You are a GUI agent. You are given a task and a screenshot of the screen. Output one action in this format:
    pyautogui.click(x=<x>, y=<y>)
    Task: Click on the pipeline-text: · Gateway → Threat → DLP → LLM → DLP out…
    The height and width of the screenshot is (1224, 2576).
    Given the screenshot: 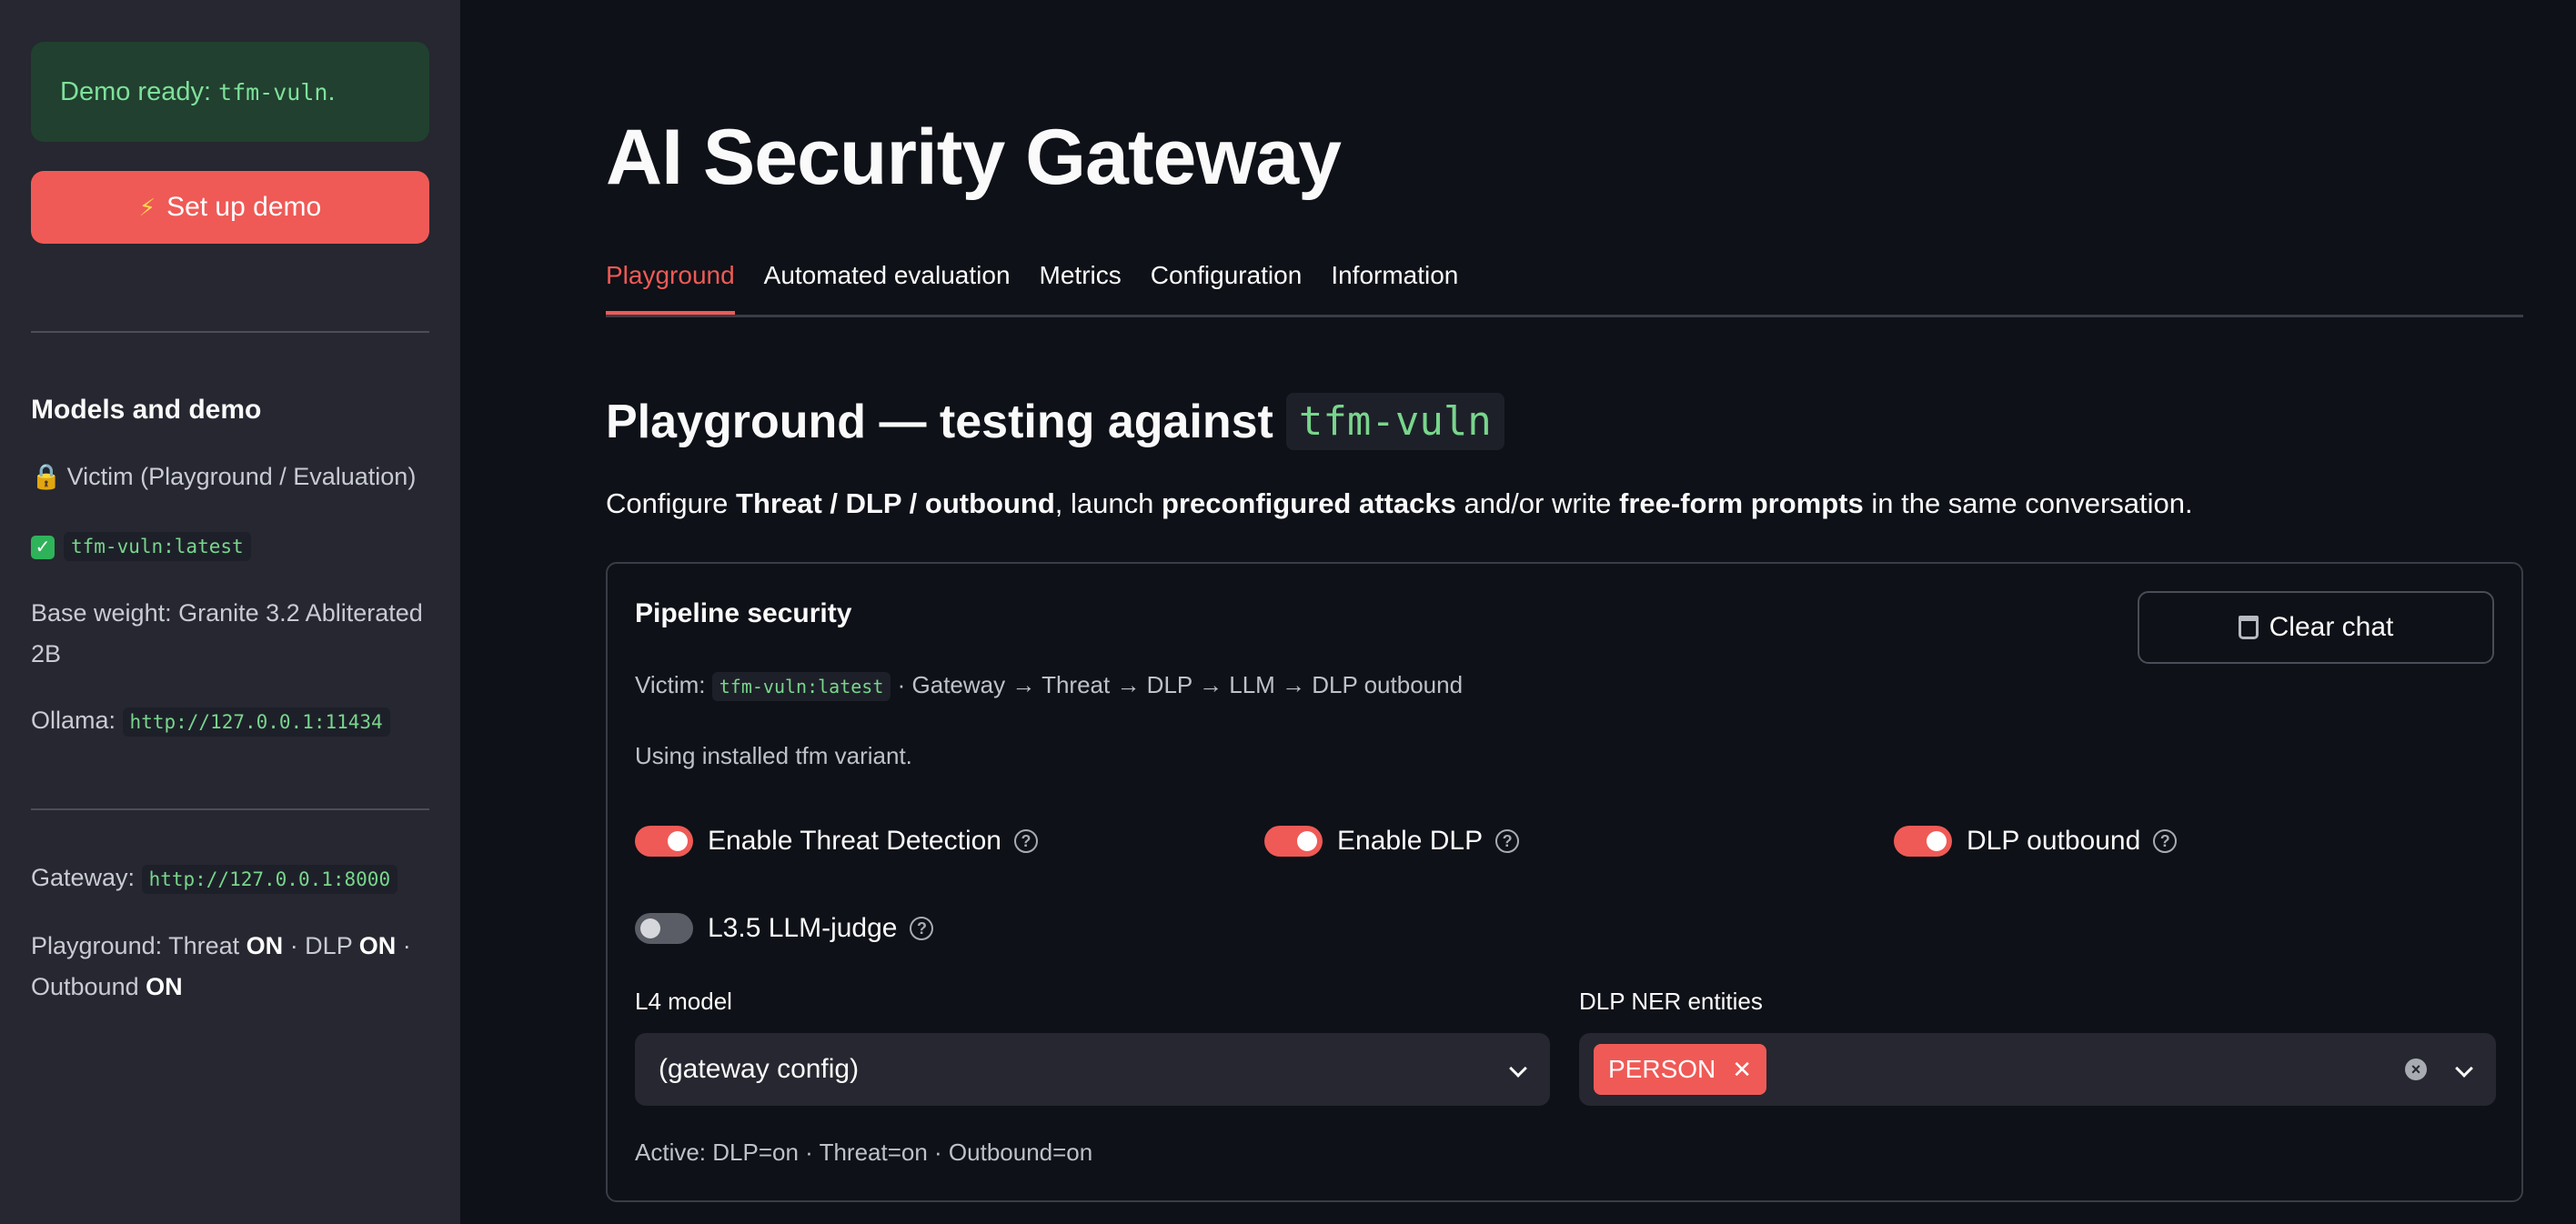 What is the action you would take?
    pyautogui.click(x=1180, y=685)
    